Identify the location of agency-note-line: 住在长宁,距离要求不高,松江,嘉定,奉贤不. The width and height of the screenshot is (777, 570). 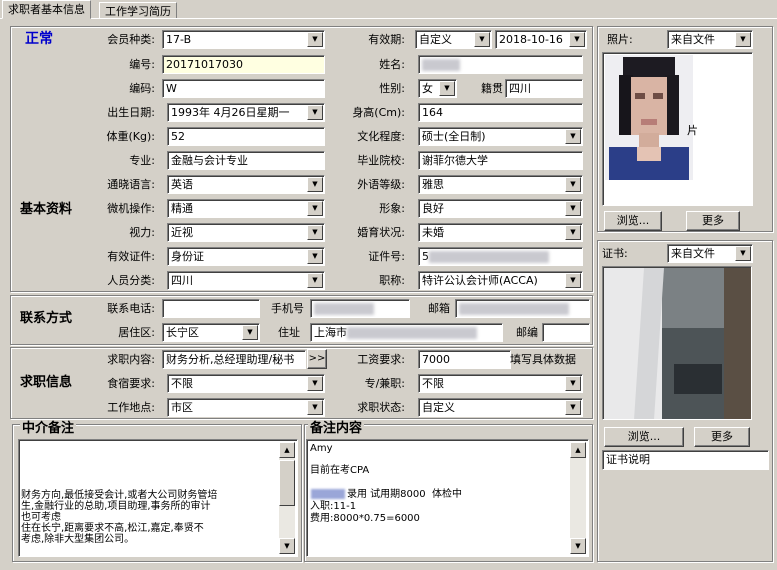
(112, 528).